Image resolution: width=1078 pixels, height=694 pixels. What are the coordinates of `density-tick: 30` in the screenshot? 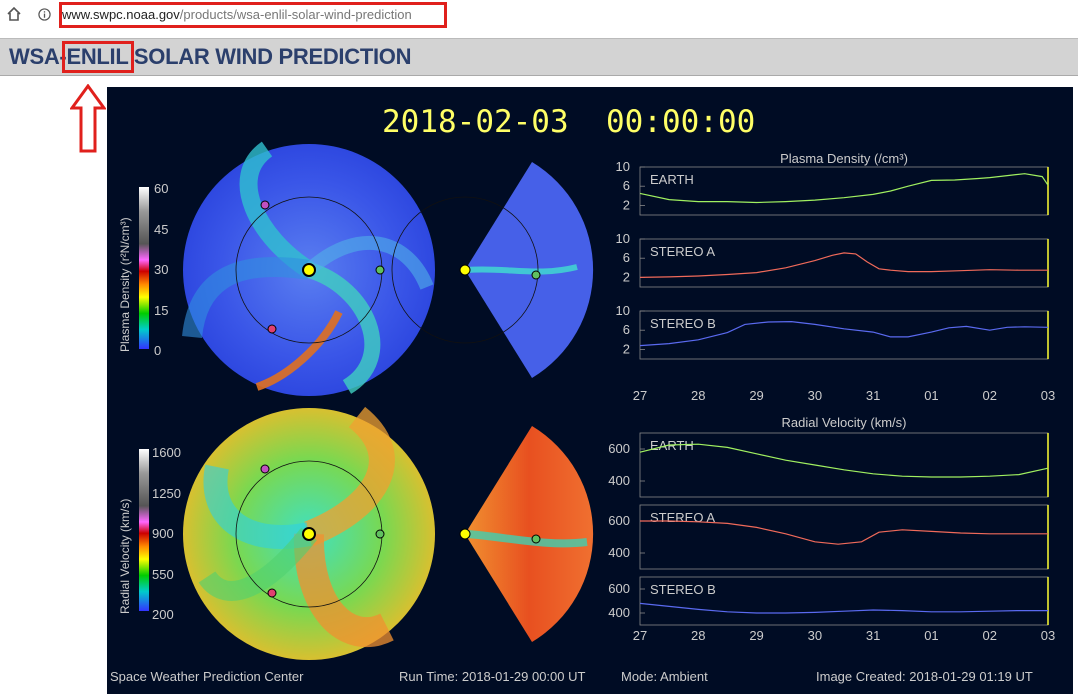 It's located at (161, 269).